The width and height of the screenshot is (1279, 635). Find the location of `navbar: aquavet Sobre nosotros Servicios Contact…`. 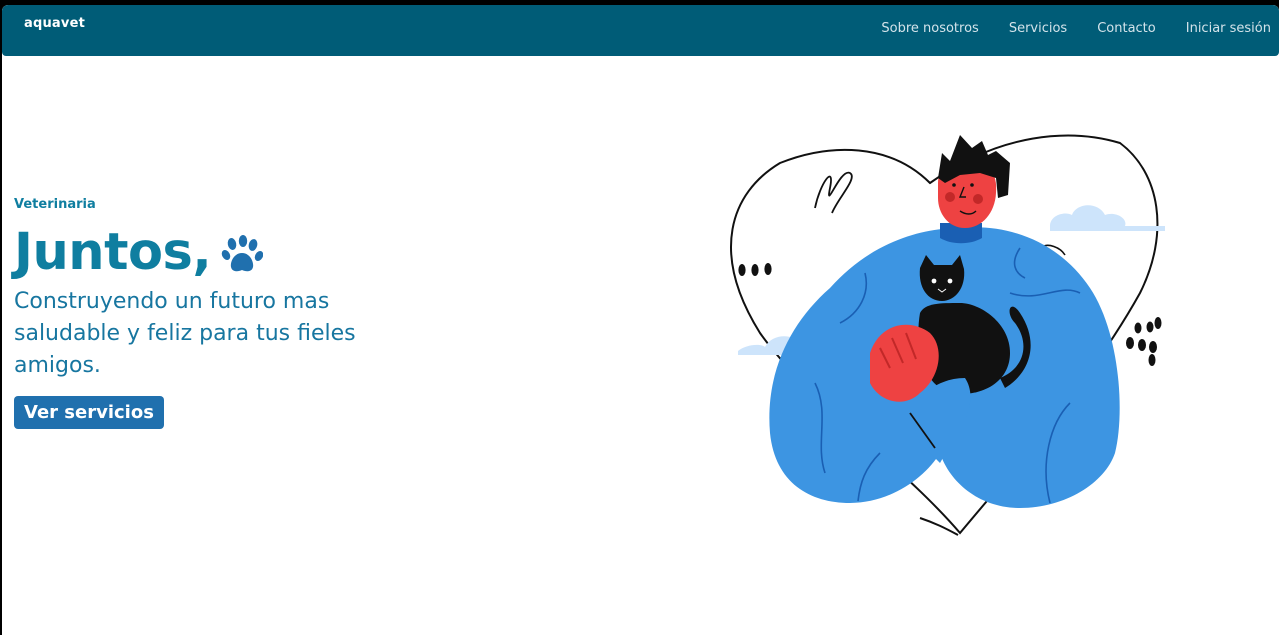

navbar: aquavet Sobre nosotros Servicios Contact… is located at coordinates (640, 30).